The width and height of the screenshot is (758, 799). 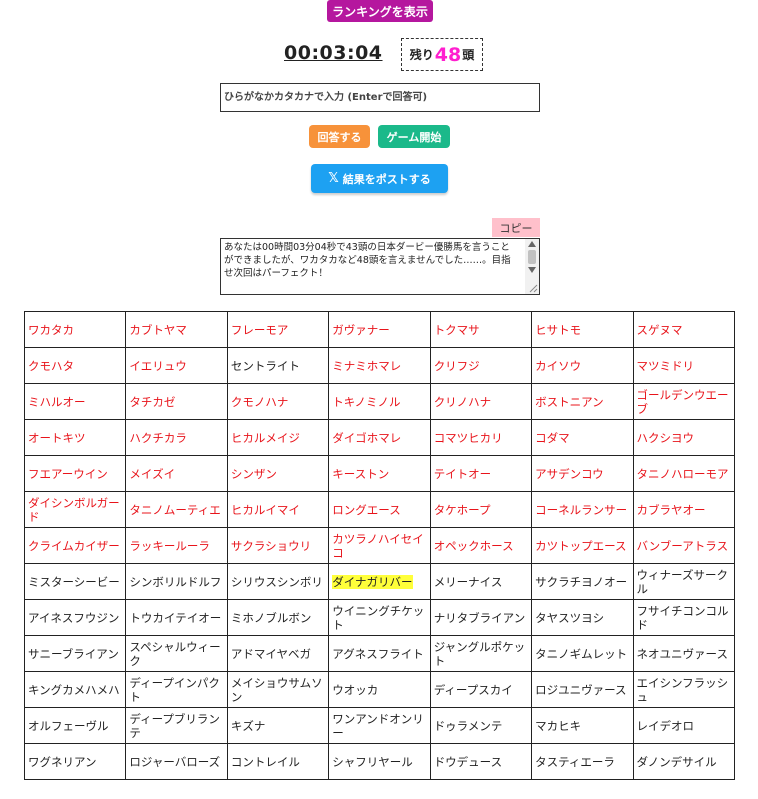 What do you see at coordinates (442, 54) in the screenshot?
I see `remaining-counter: 残り 48 頭` at bounding box center [442, 54].